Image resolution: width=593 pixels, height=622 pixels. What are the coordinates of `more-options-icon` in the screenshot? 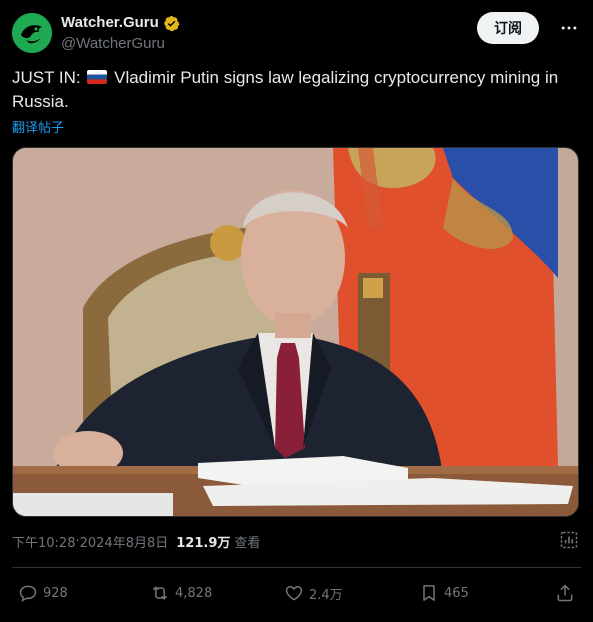 It's located at (569, 28).